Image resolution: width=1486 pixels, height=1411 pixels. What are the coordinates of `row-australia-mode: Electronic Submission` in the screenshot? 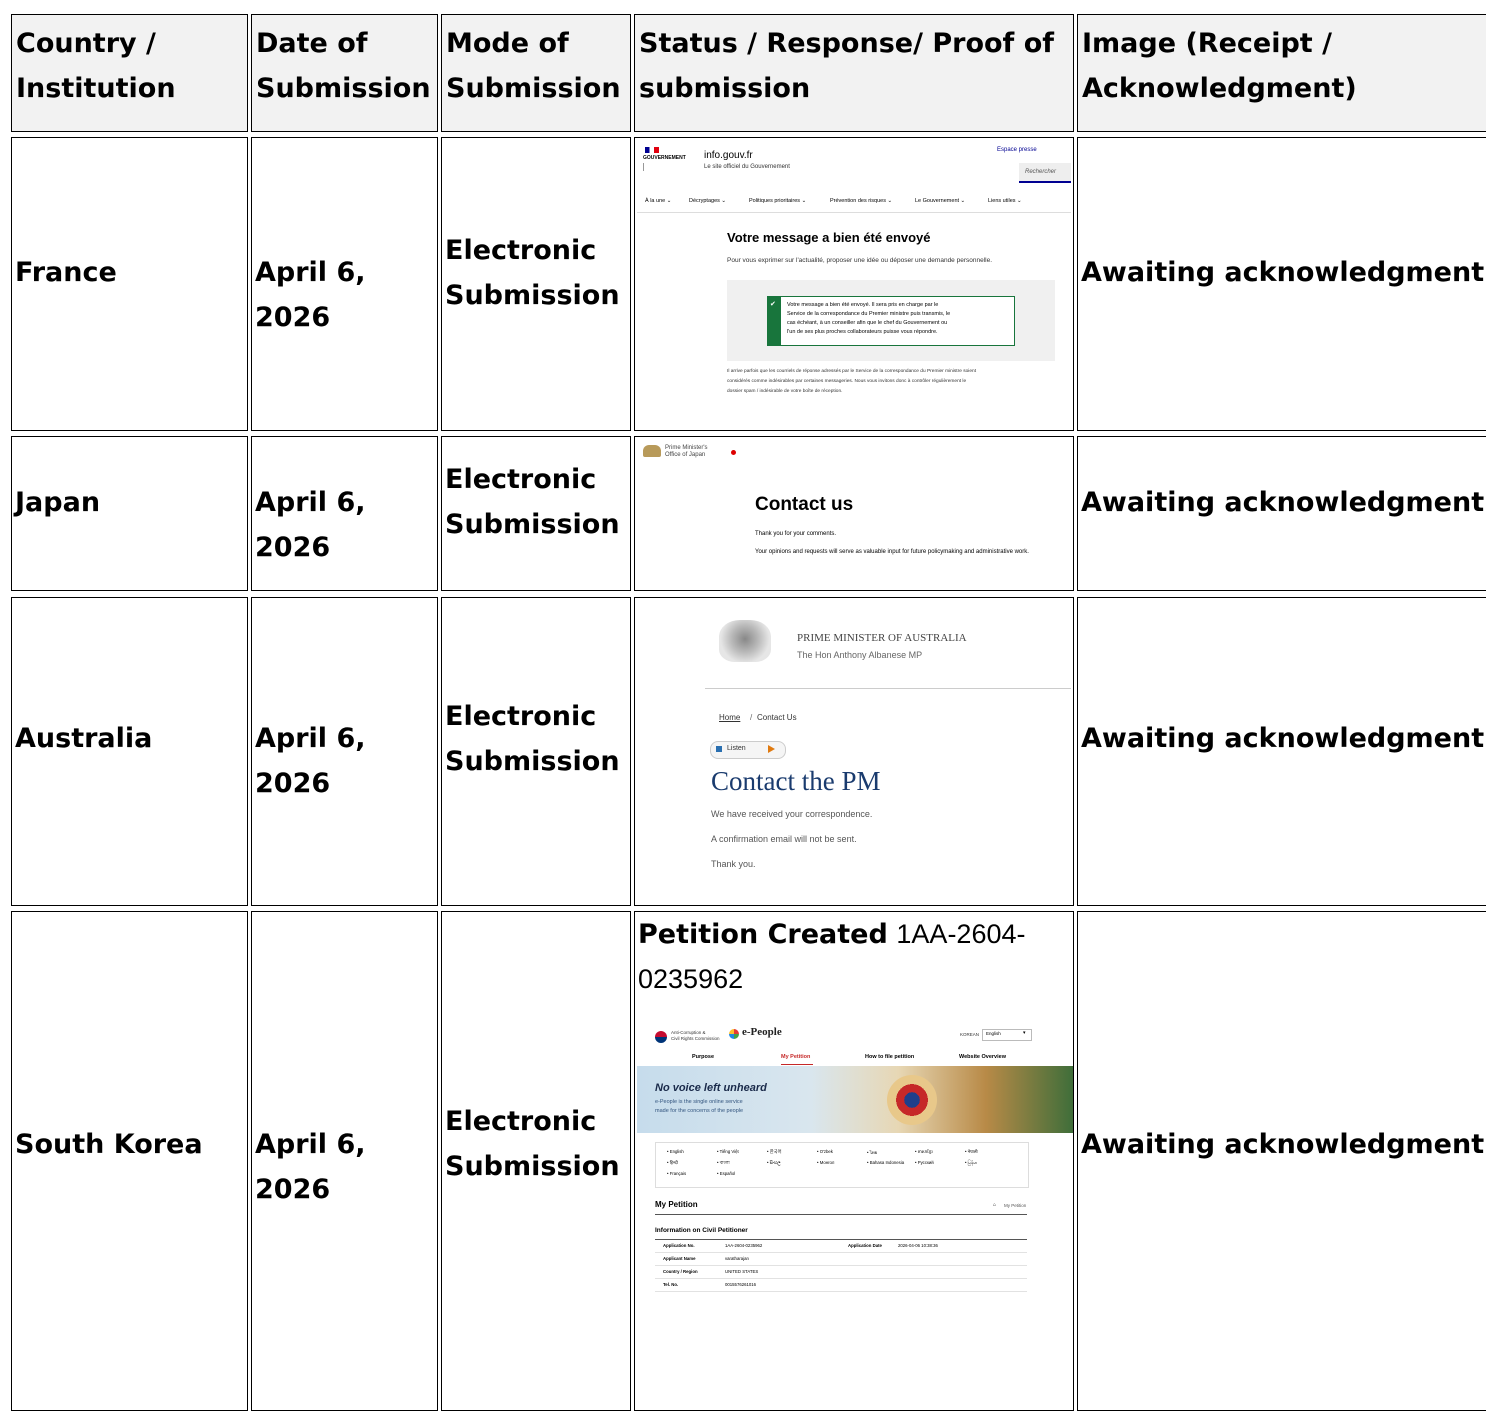 It's located at (536, 751).